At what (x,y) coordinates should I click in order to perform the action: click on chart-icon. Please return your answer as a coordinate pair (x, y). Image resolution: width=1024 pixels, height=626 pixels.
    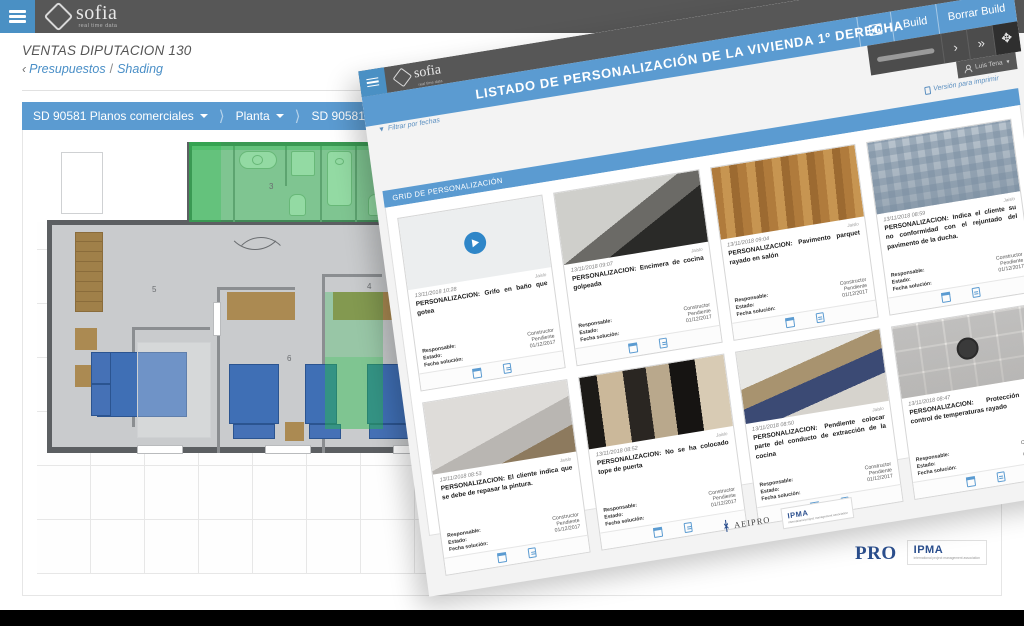
    Looking at the image, I should click on (876, 29).